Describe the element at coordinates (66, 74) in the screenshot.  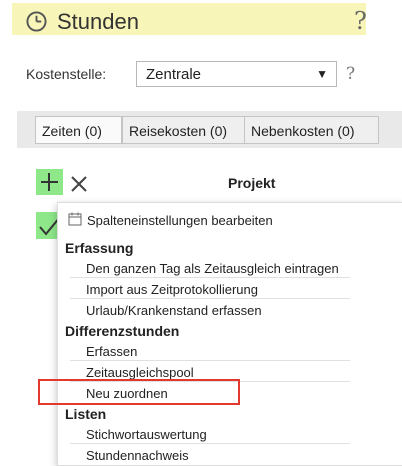
I see `kostenstelle-label: Kostenstelle:` at that location.